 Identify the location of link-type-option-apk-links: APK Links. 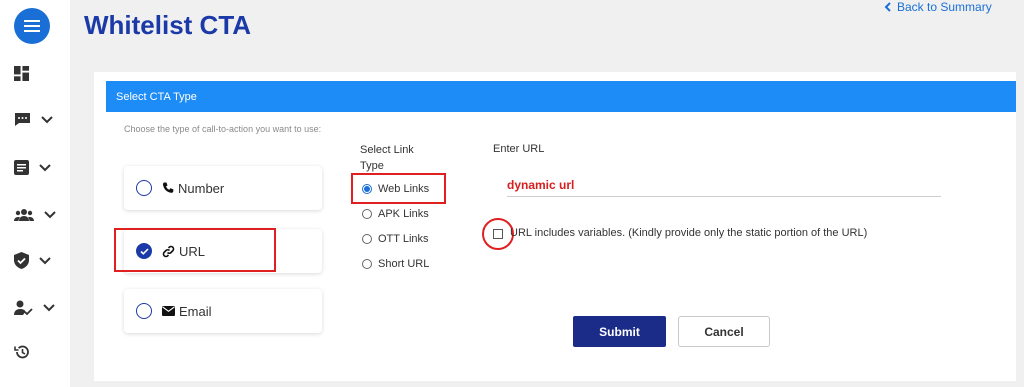
(395, 214).